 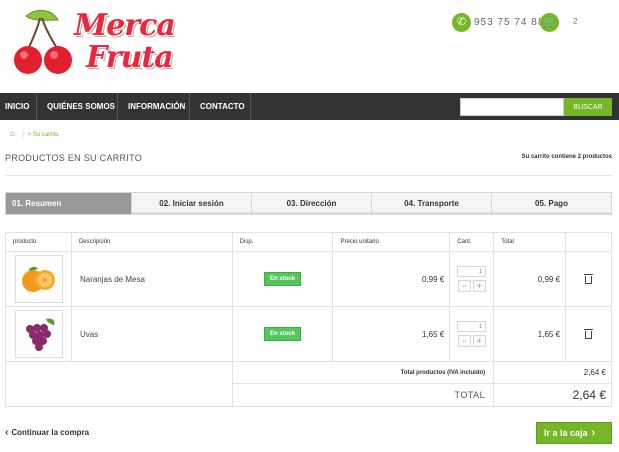 I want to click on product-description: Naranjas de Mesa, so click(x=151, y=279).